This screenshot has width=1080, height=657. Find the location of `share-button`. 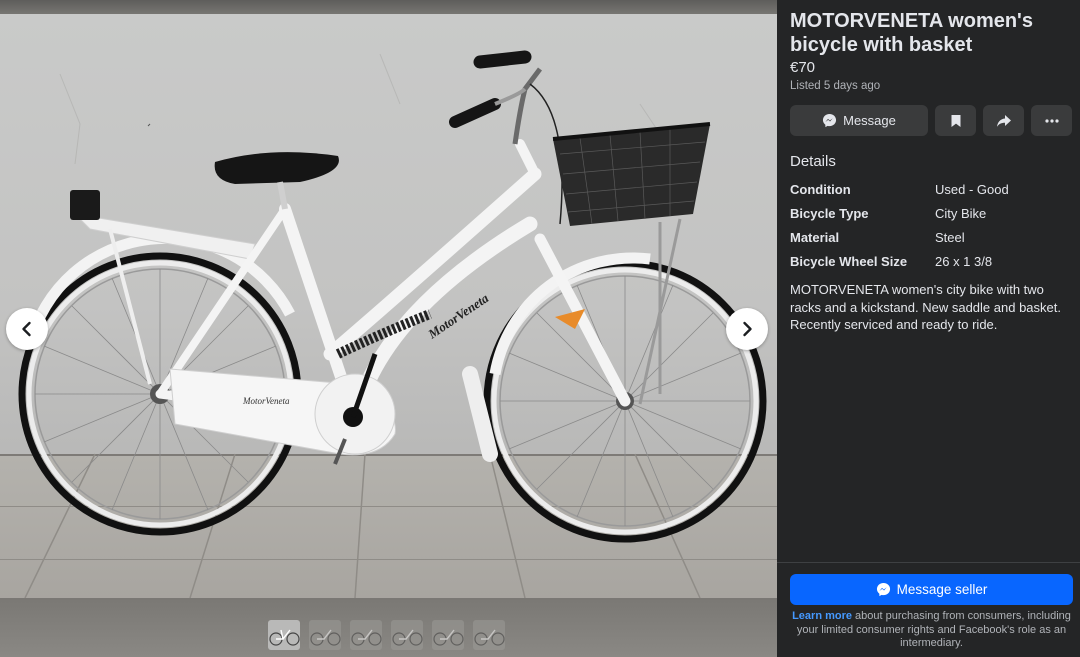

share-button is located at coordinates (1003, 120).